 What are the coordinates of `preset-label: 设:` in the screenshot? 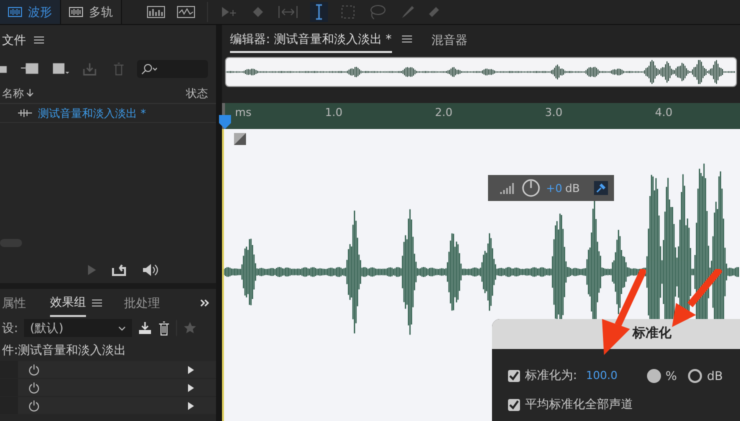 It's located at (10, 328).